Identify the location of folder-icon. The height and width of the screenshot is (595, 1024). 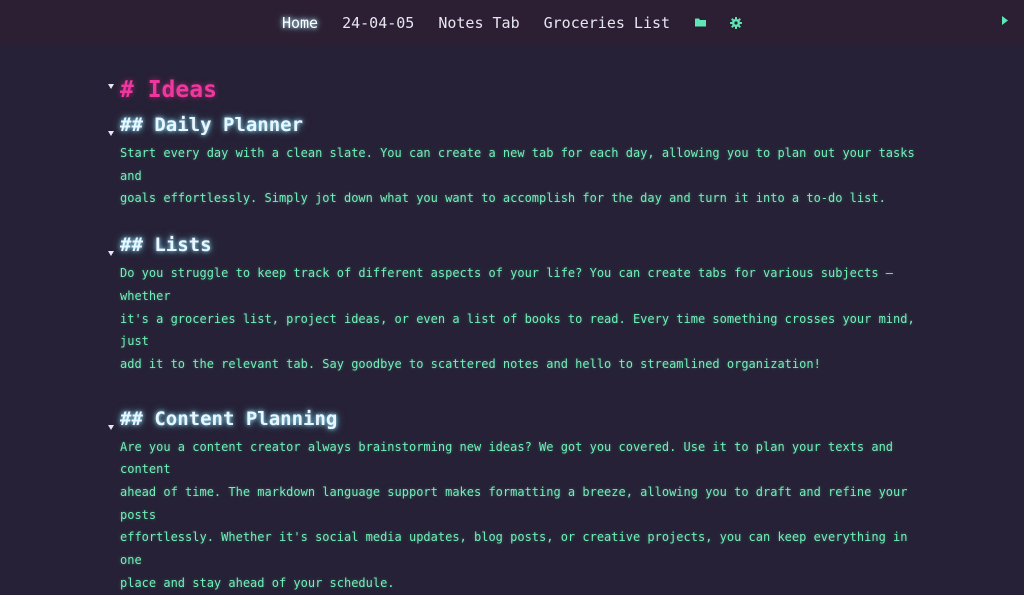
(700, 23).